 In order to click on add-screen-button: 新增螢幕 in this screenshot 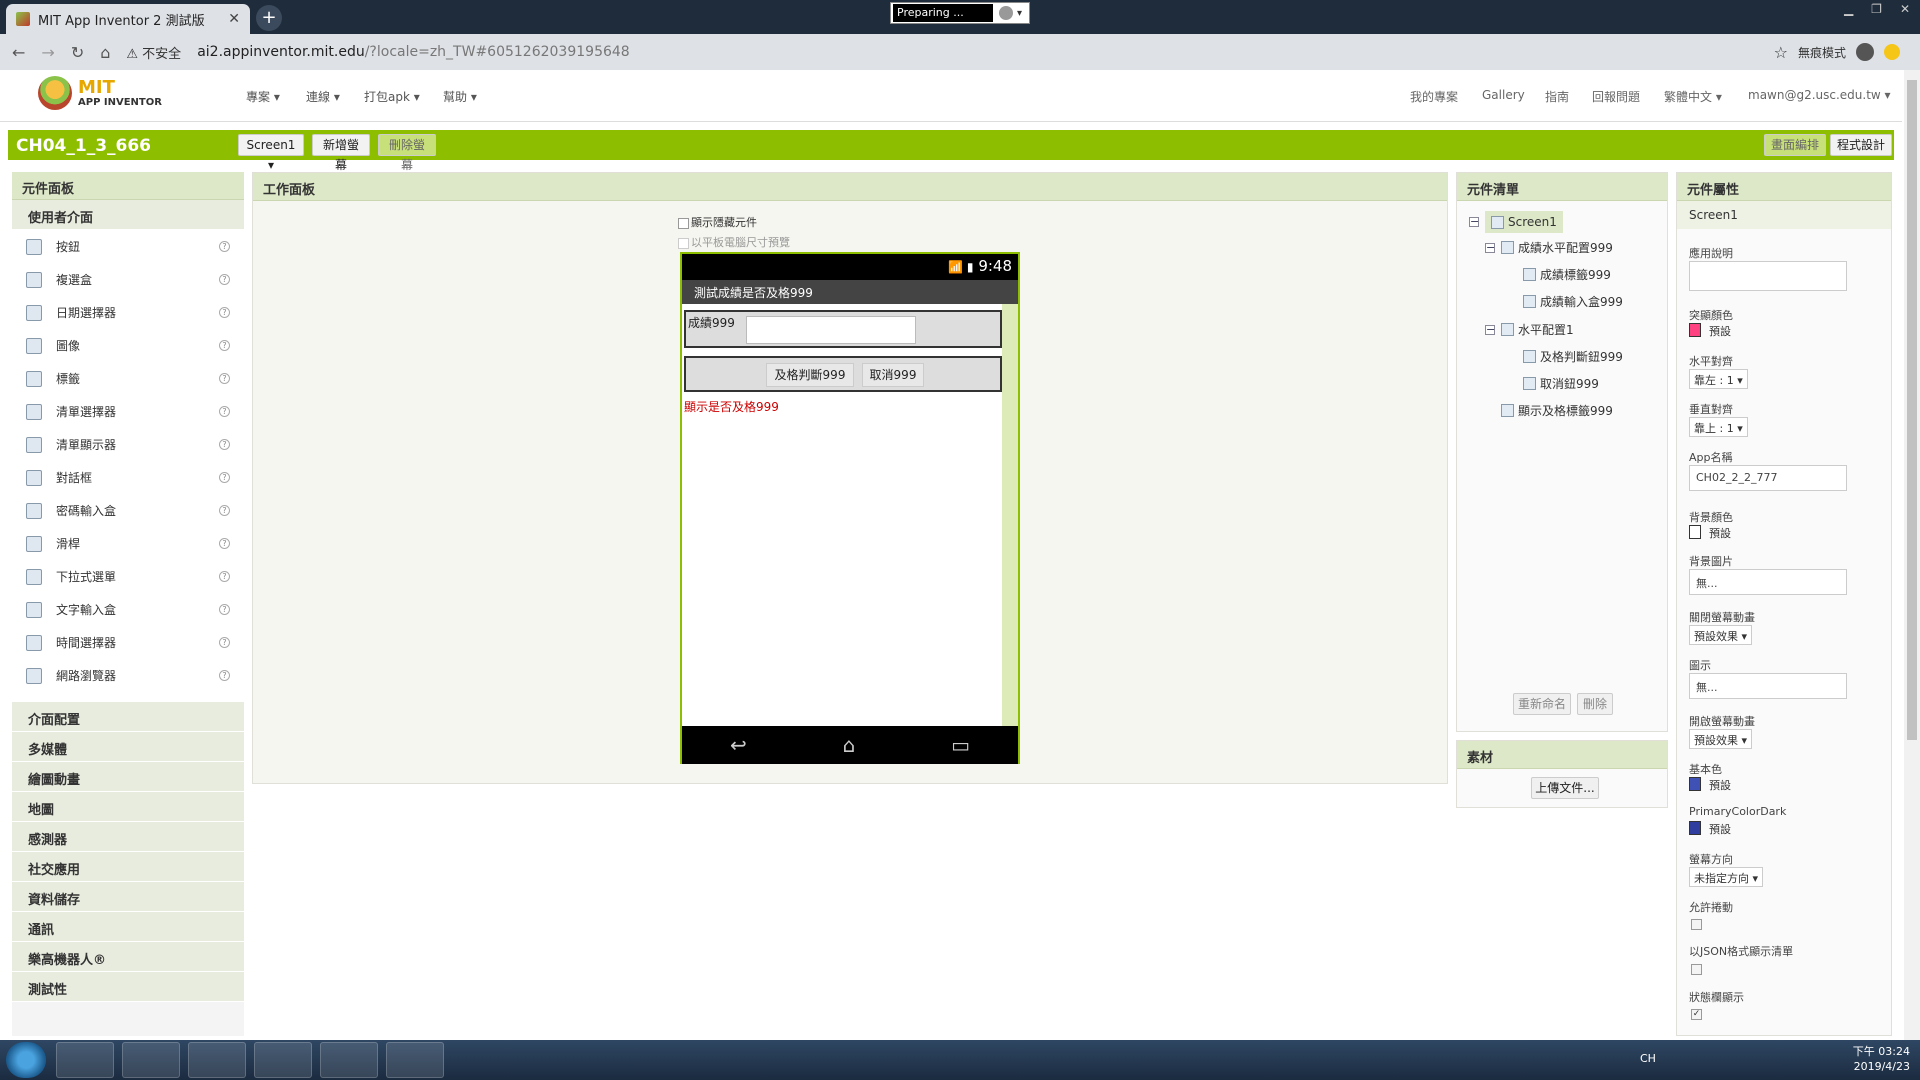, I will do `click(341, 153)`.